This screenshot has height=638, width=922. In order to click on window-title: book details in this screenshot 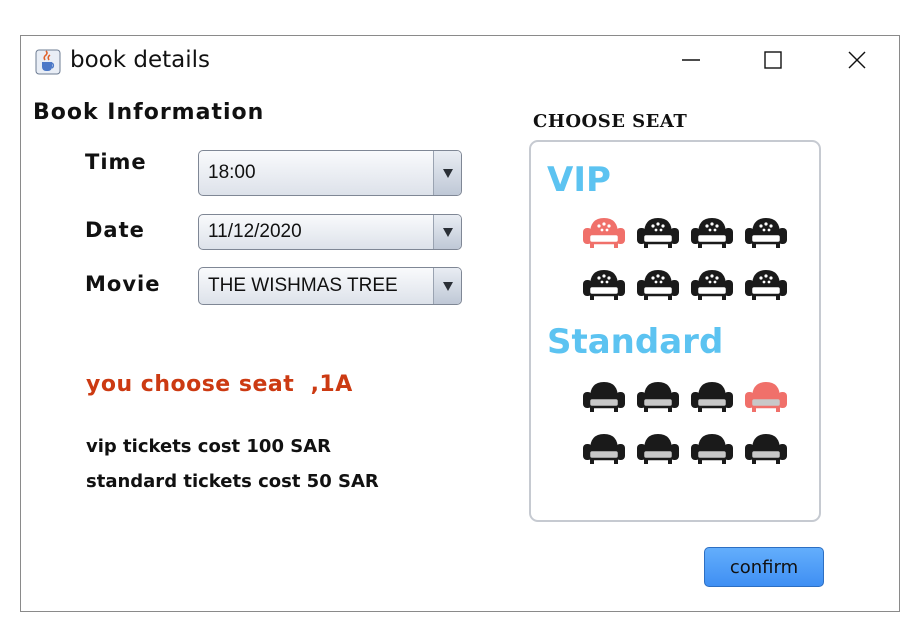, I will do `click(140, 60)`.